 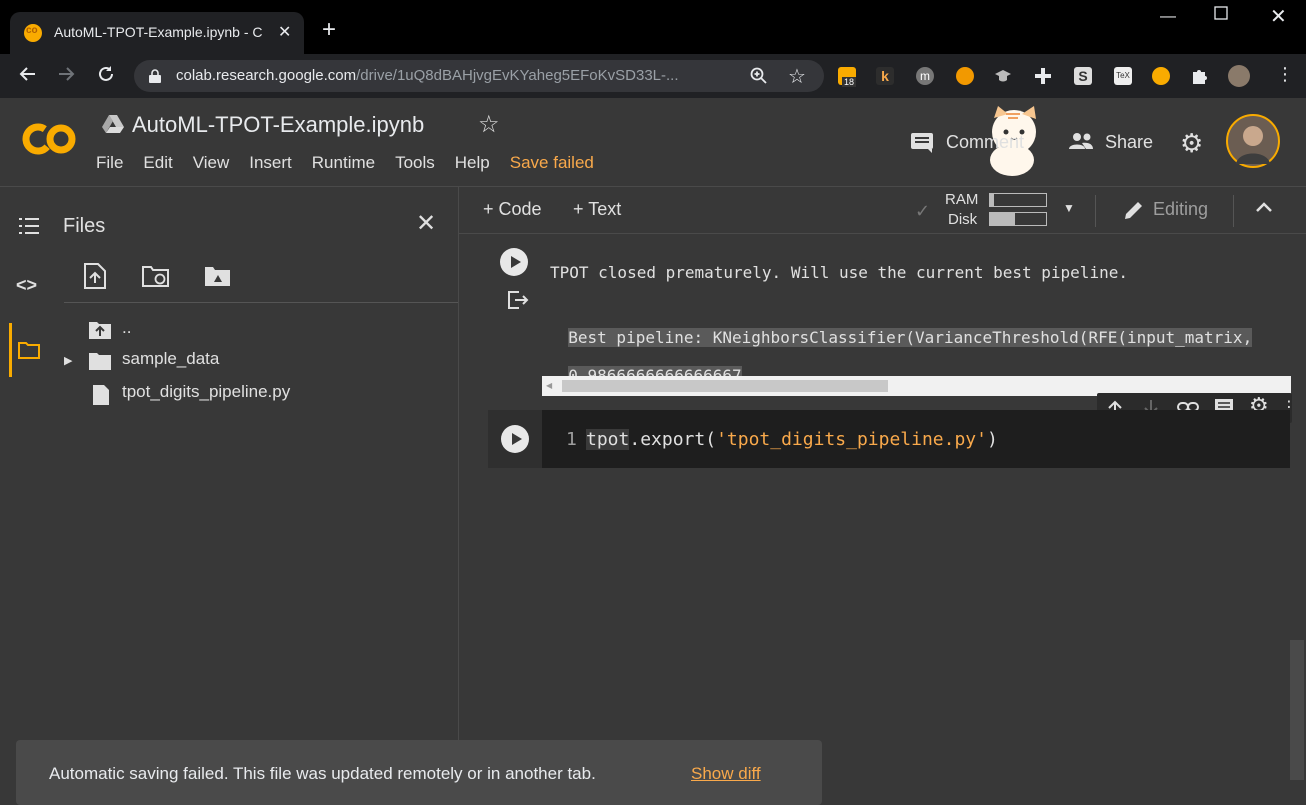 I want to click on notebook-toolbar: + Code + Text ✓ RAM Disk ▼ Editing, so click(x=882, y=210).